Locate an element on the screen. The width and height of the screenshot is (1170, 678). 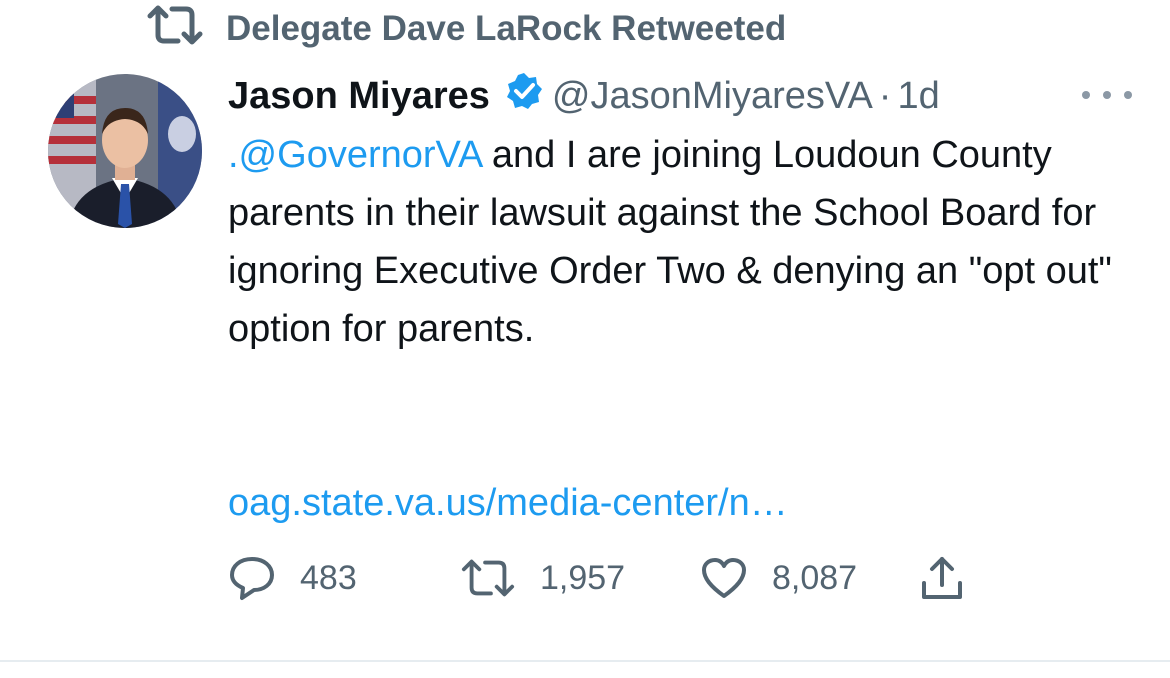
tweet-timestamp: 1d is located at coordinates (918, 96).